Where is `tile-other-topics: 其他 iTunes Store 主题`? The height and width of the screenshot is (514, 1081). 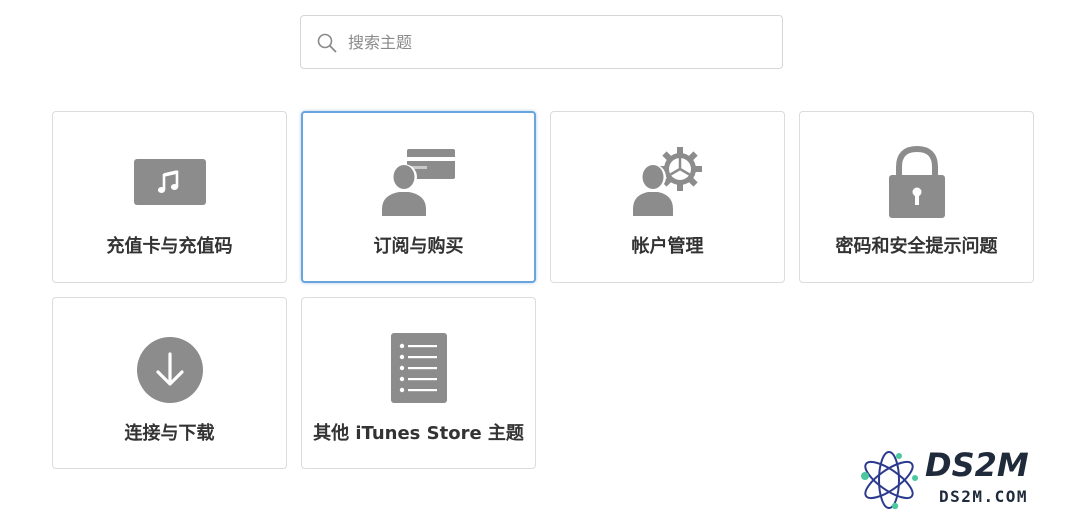
tile-other-topics: 其他 iTunes Store 主题 is located at coordinates (418, 383).